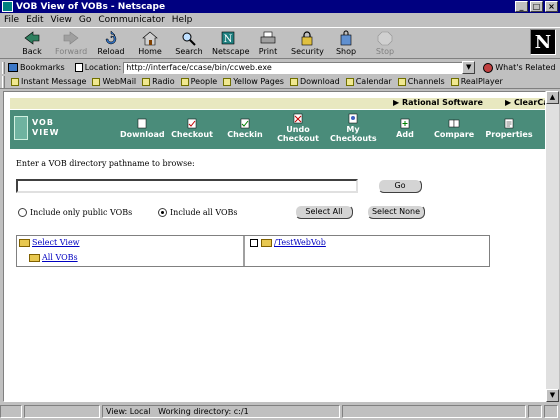 This screenshot has height=420, width=560. Describe the element at coordinates (551, 6) in the screenshot. I see `close-button: ×` at that location.